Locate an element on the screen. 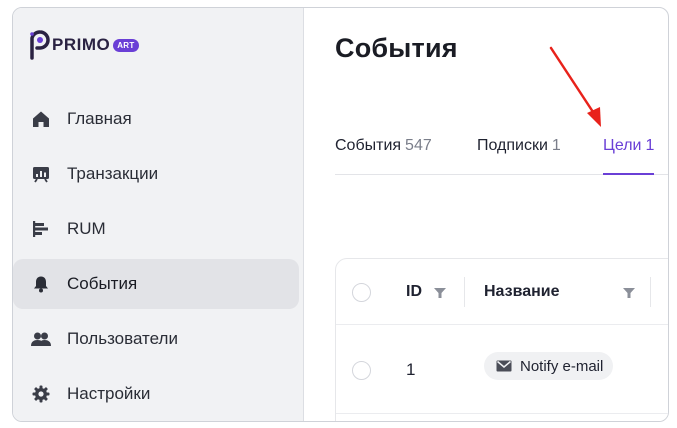 The width and height of the screenshot is (677, 428). sidebar-item-settings: Настройки is located at coordinates (156, 394).